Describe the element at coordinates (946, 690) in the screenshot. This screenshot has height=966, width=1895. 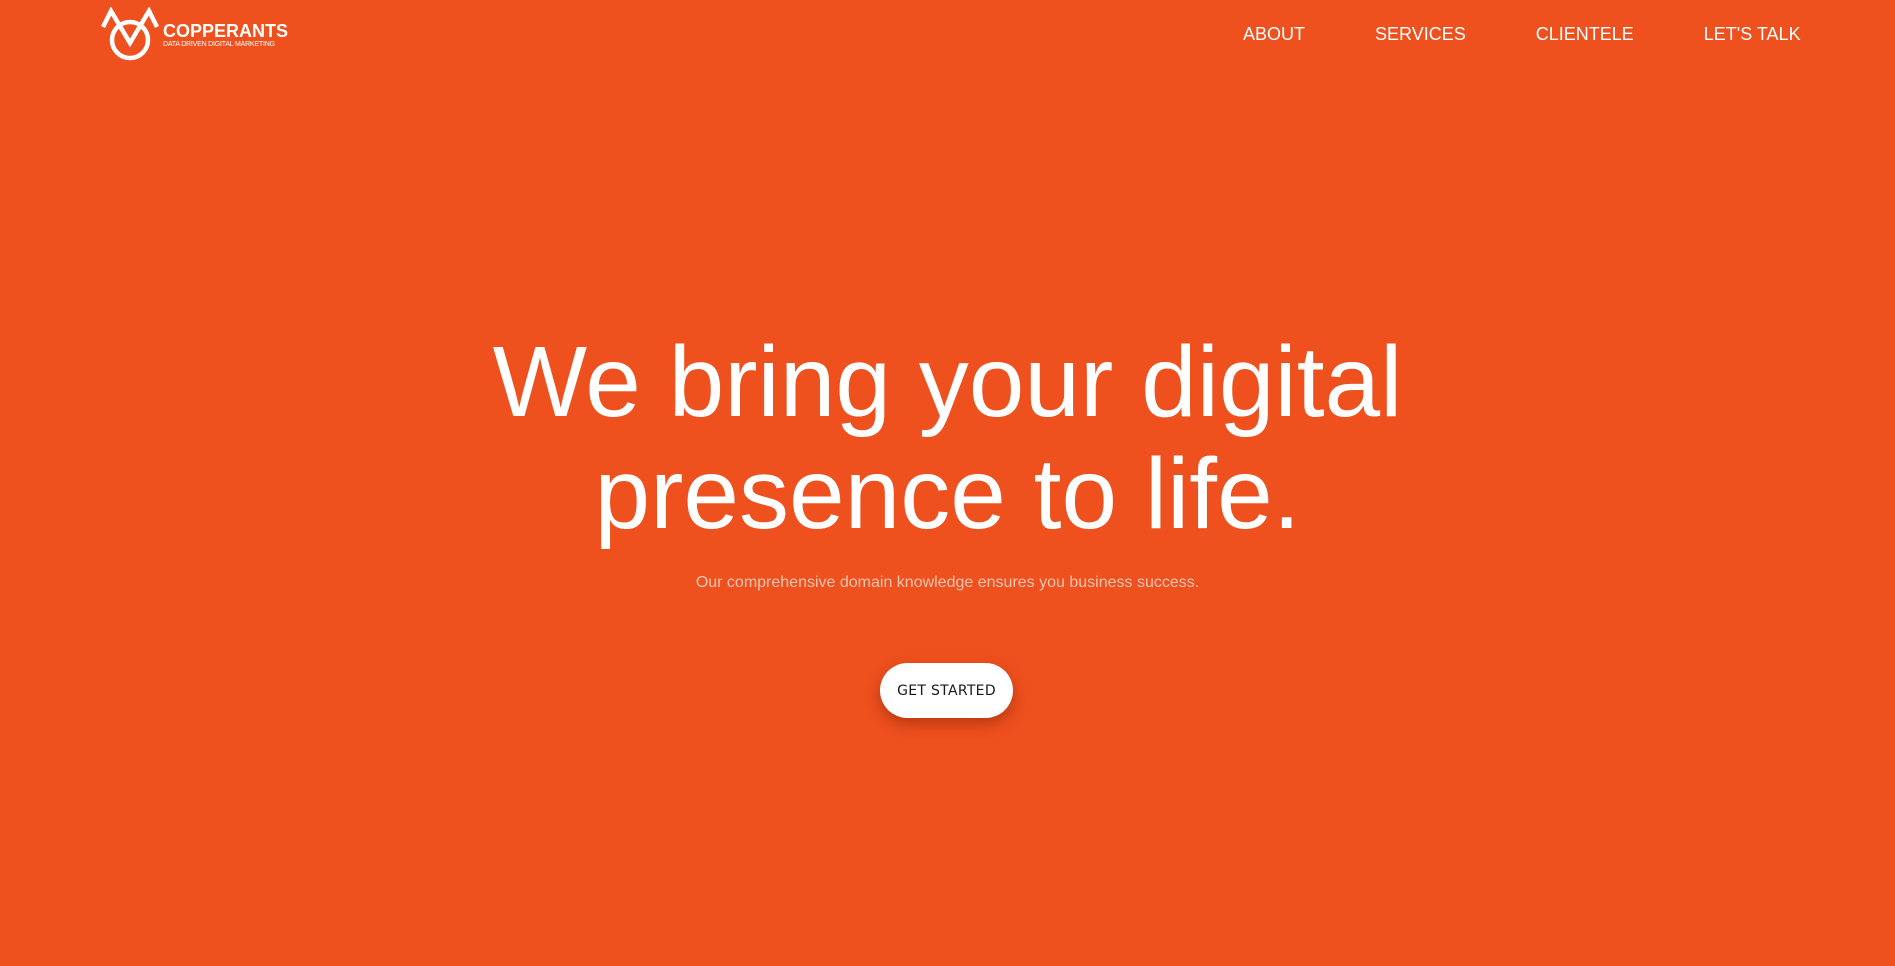
I see `get-started-button: GET STARTED` at that location.